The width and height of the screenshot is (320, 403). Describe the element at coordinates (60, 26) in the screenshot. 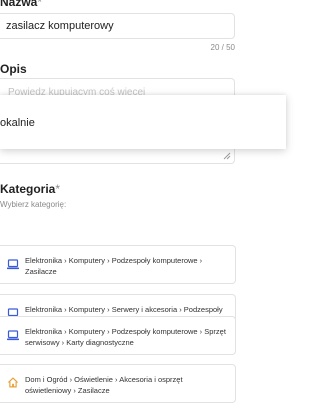

I see `name-input-value: zasilacz komputerowy` at that location.